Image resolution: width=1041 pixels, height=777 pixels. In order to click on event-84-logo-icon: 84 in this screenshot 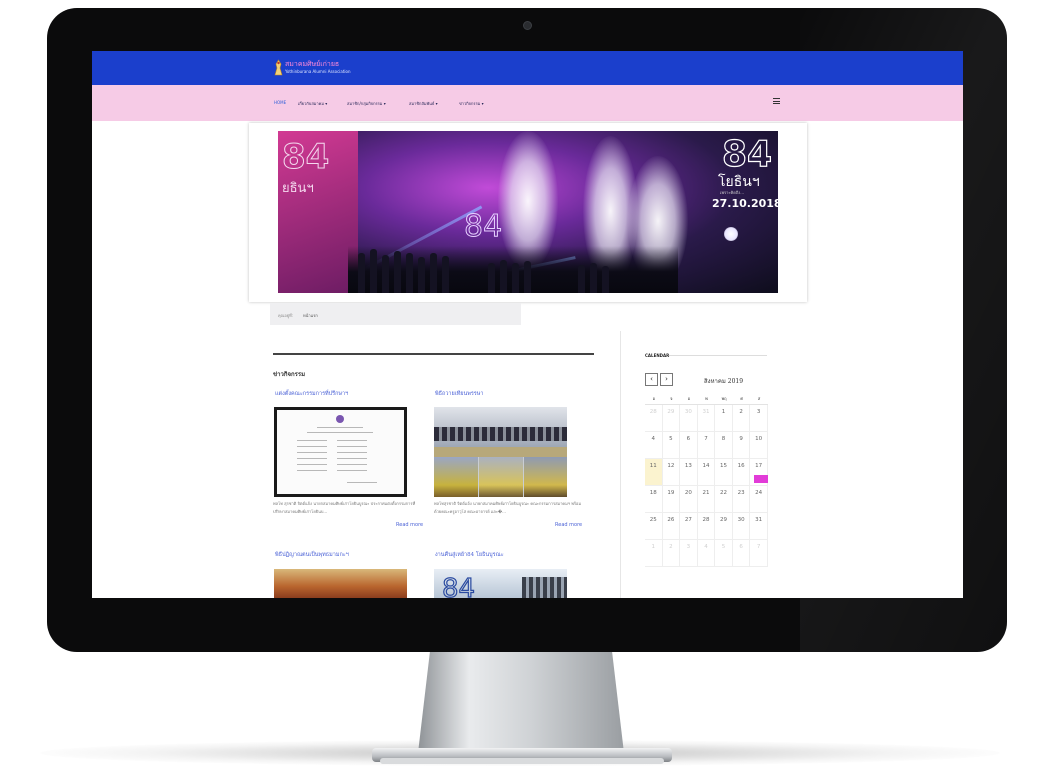, I will do `click(458, 585)`.